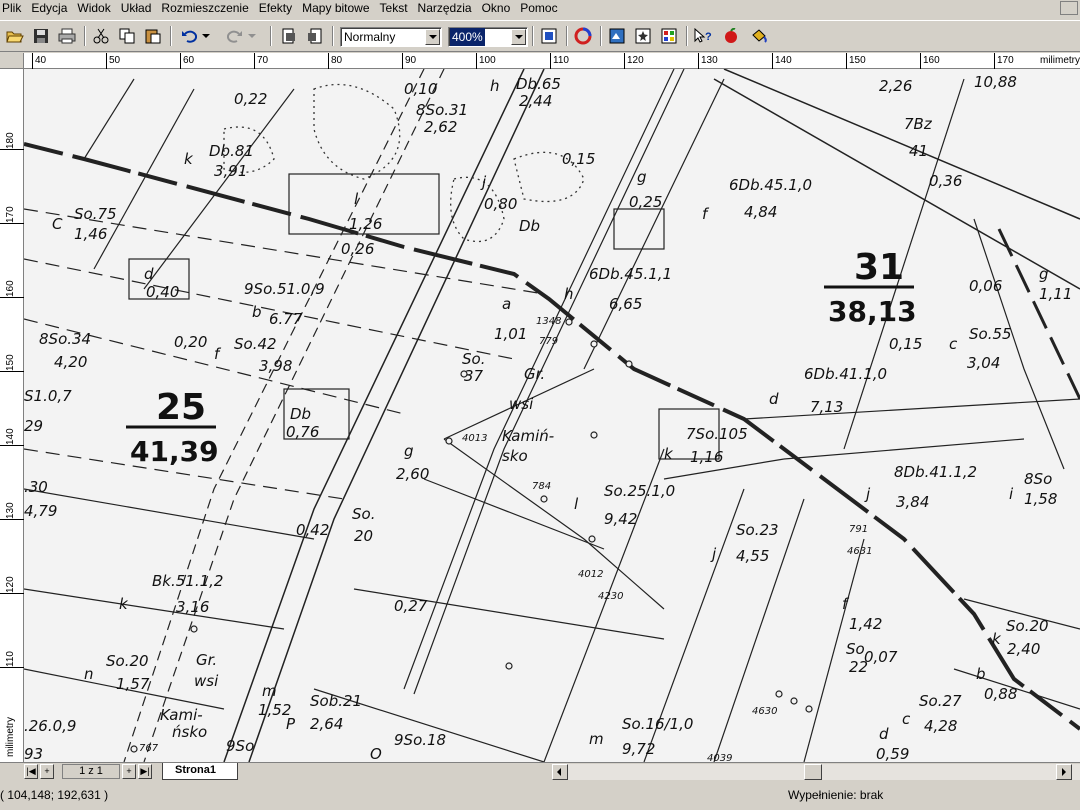 The width and height of the screenshot is (1080, 810). Describe the element at coordinates (639, 491) in the screenshot. I see `map-label: So.25.1,0` at that location.